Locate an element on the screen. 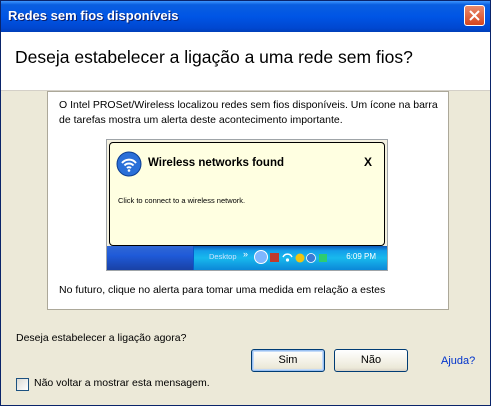 This screenshot has width=491, height=406. taskbar: Desktop » 6:09 PM is located at coordinates (247, 258).